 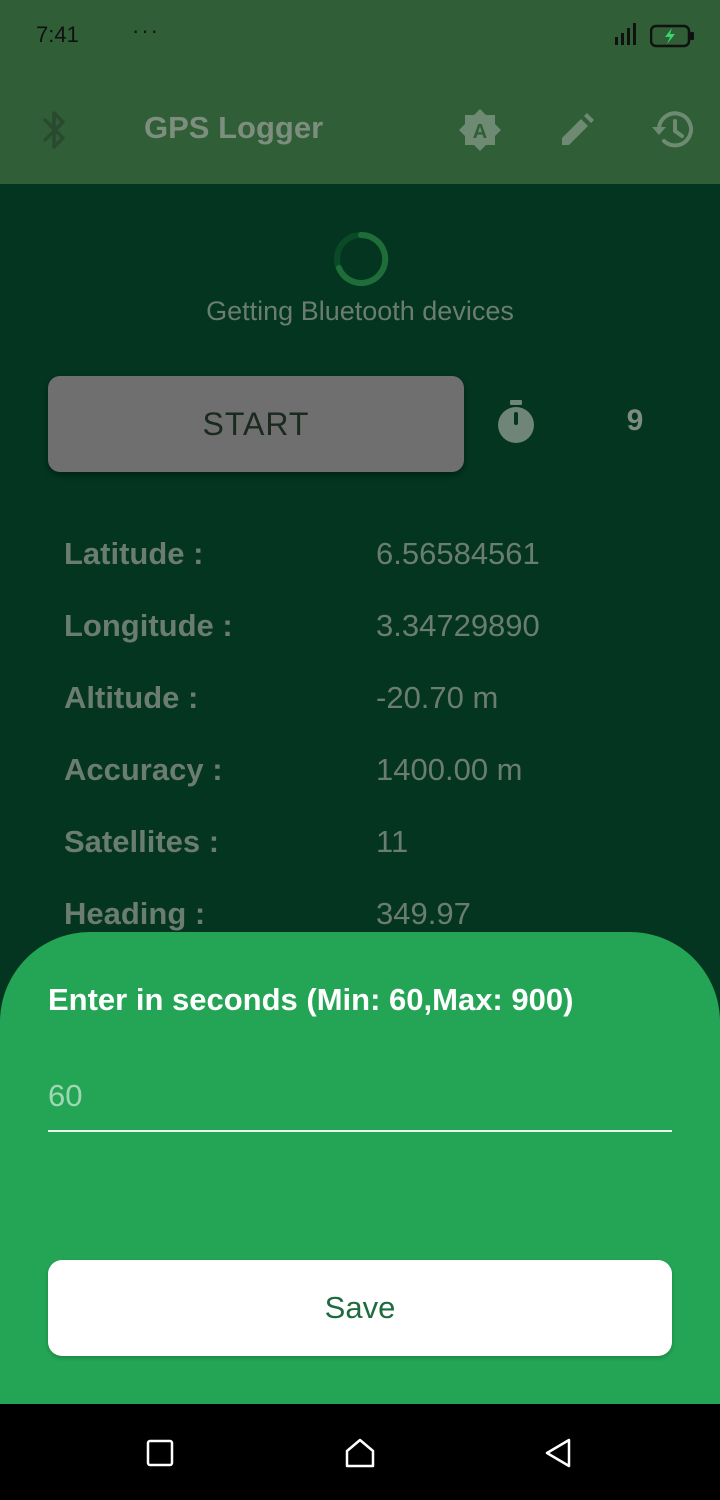 I want to click on status-time: 7:41, so click(x=57, y=34).